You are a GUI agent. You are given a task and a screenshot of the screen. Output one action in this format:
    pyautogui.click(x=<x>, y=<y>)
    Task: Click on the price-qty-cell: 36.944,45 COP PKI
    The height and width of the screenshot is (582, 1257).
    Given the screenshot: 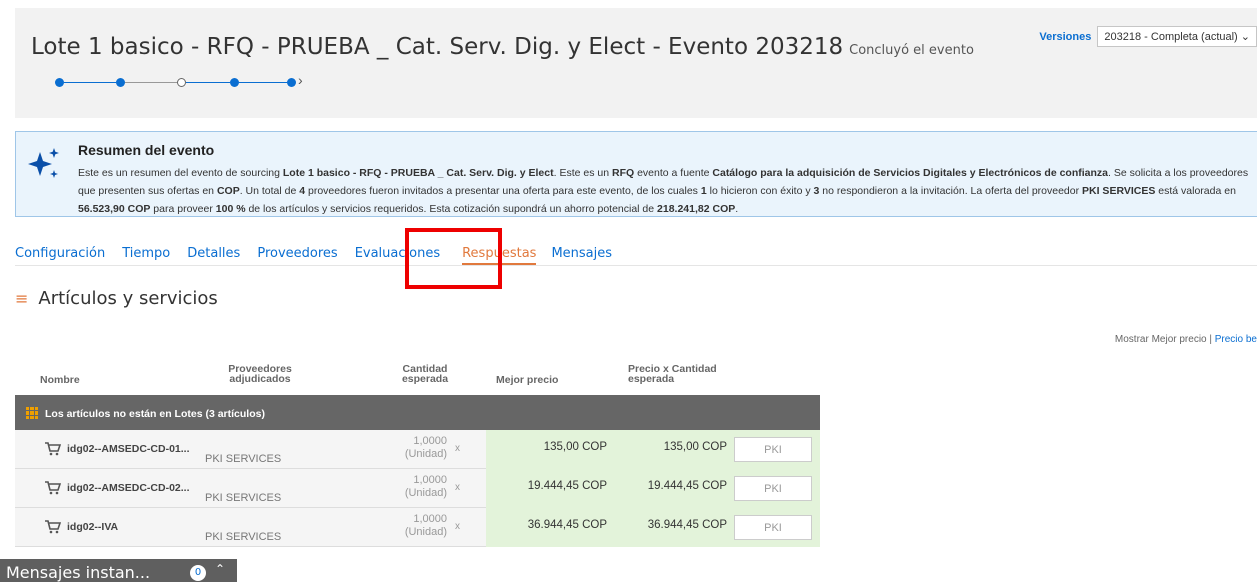 What is the action you would take?
    pyautogui.click(x=718, y=527)
    